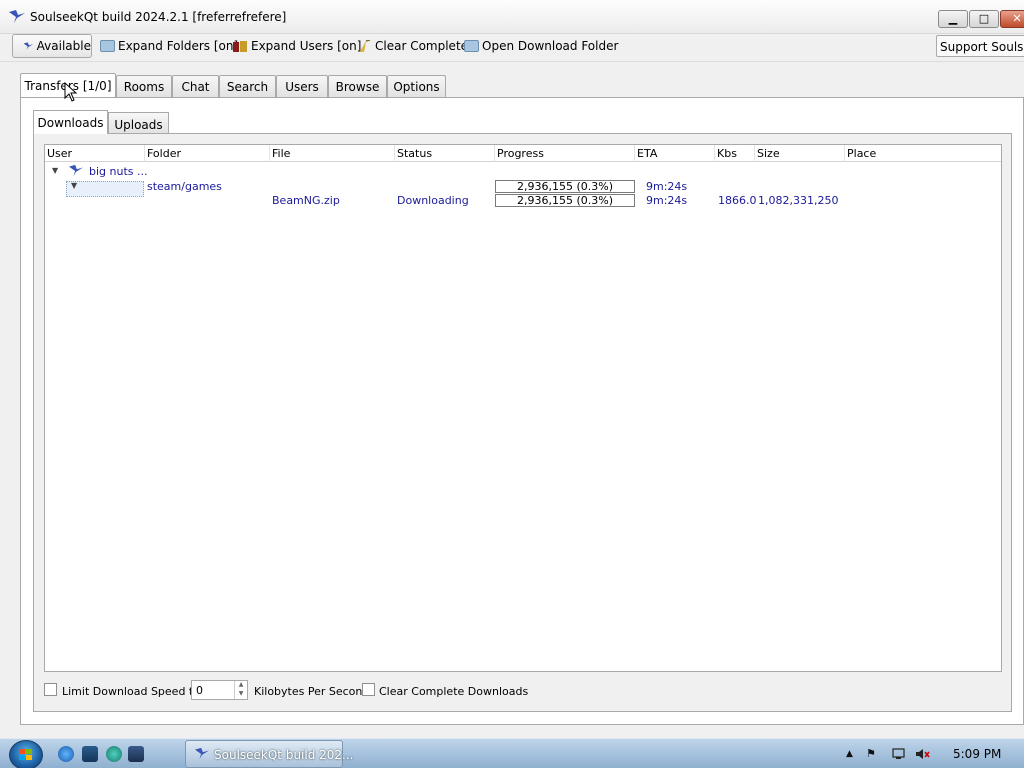 This screenshot has height=768, width=1024. I want to click on file-status: Downloading, so click(433, 200).